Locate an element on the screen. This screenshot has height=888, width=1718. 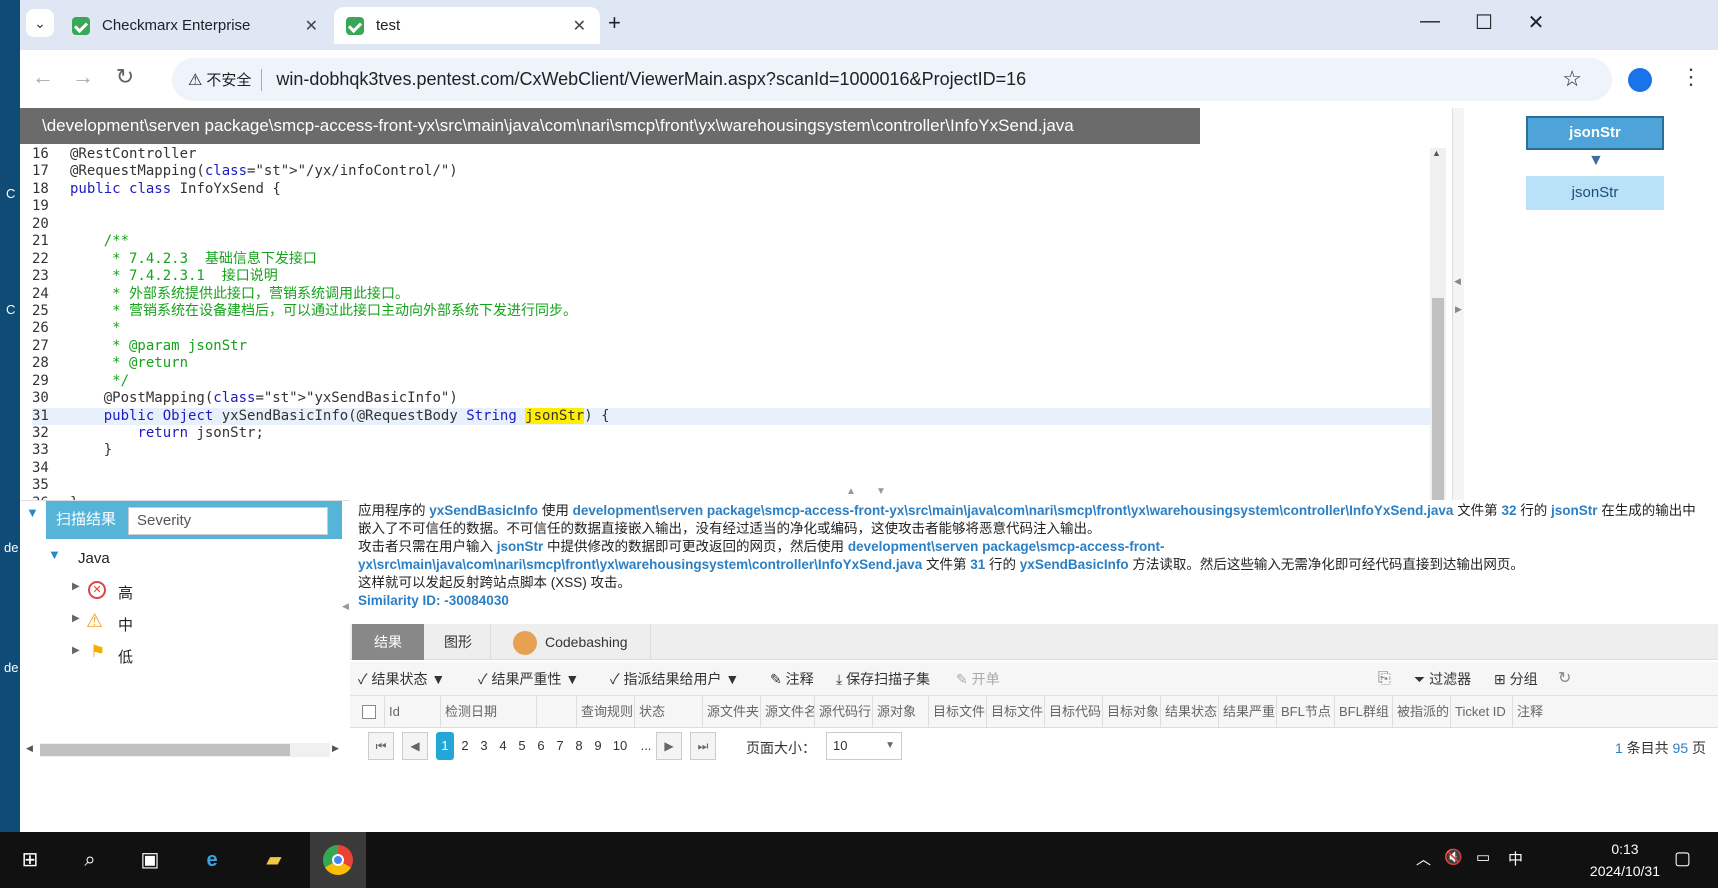
prev-page-icon: ◀ is located at coordinates (415, 746).